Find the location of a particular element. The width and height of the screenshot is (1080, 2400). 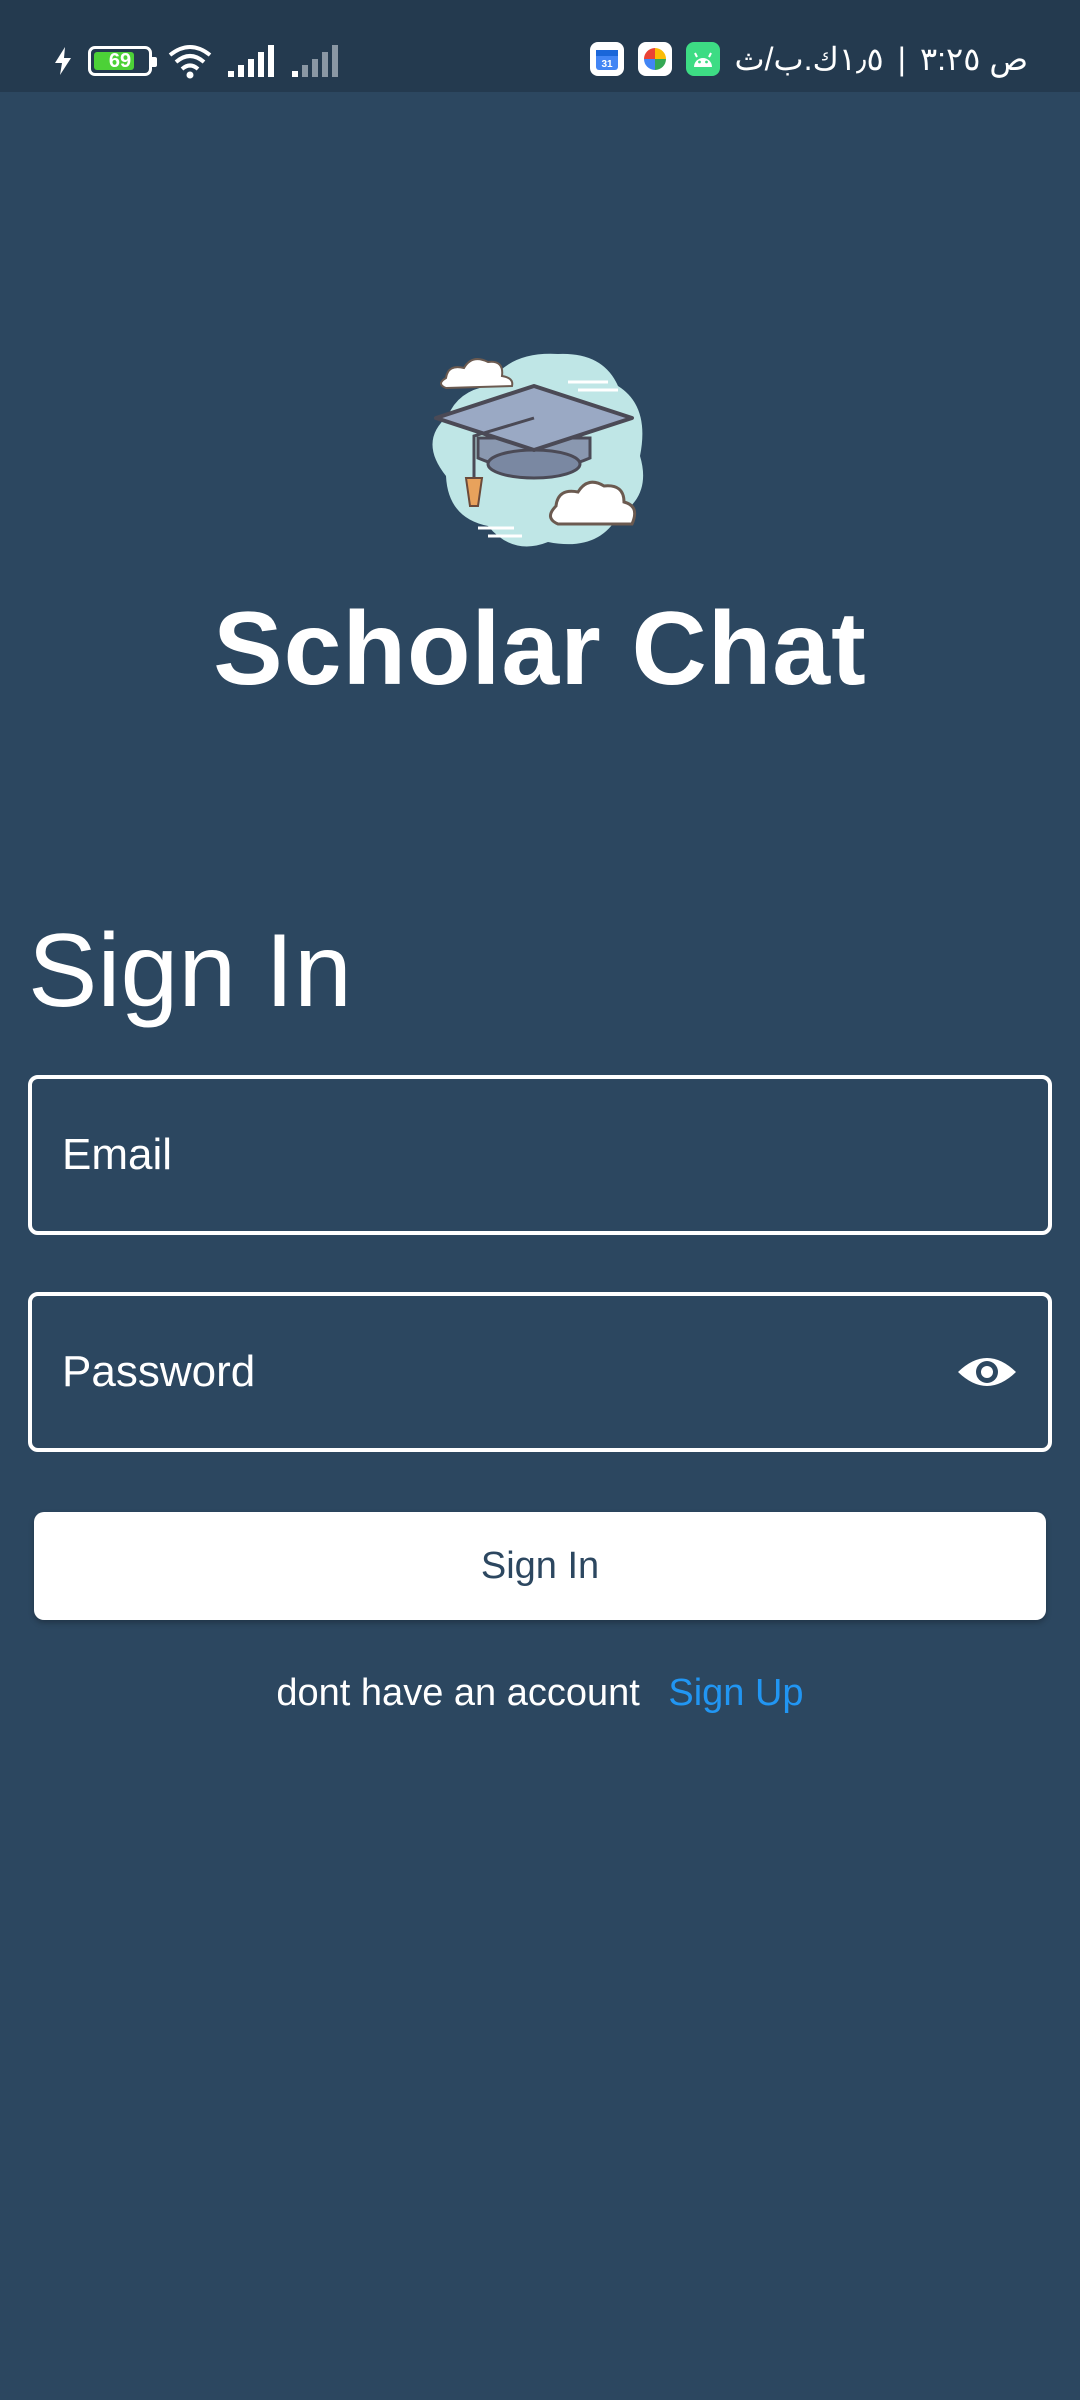

password-field is located at coordinates (540, 1372).